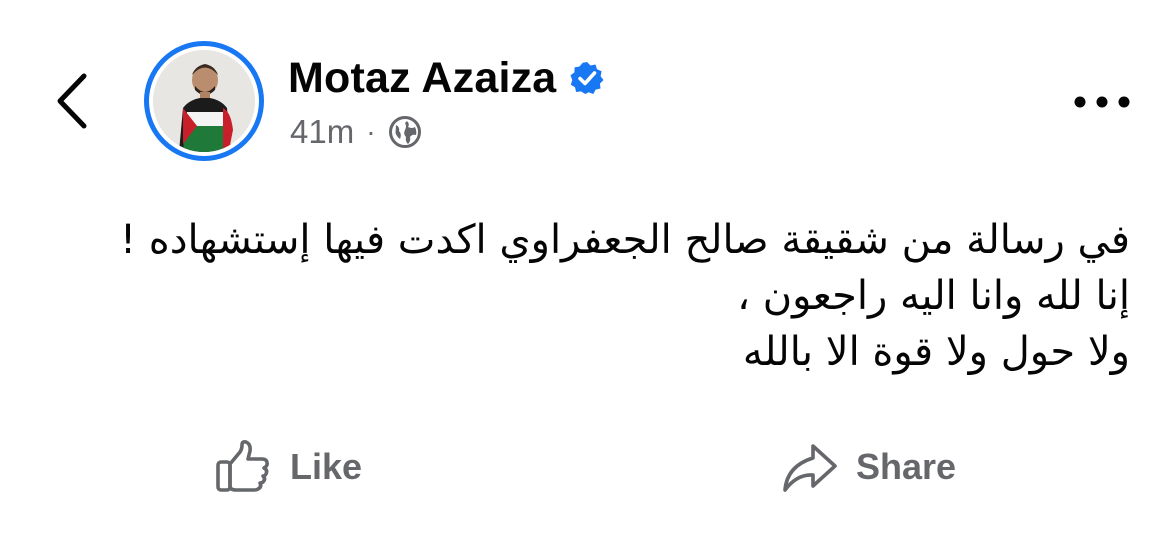 This screenshot has height=544, width=1170. What do you see at coordinates (406, 132) in the screenshot?
I see `globe-icon` at bounding box center [406, 132].